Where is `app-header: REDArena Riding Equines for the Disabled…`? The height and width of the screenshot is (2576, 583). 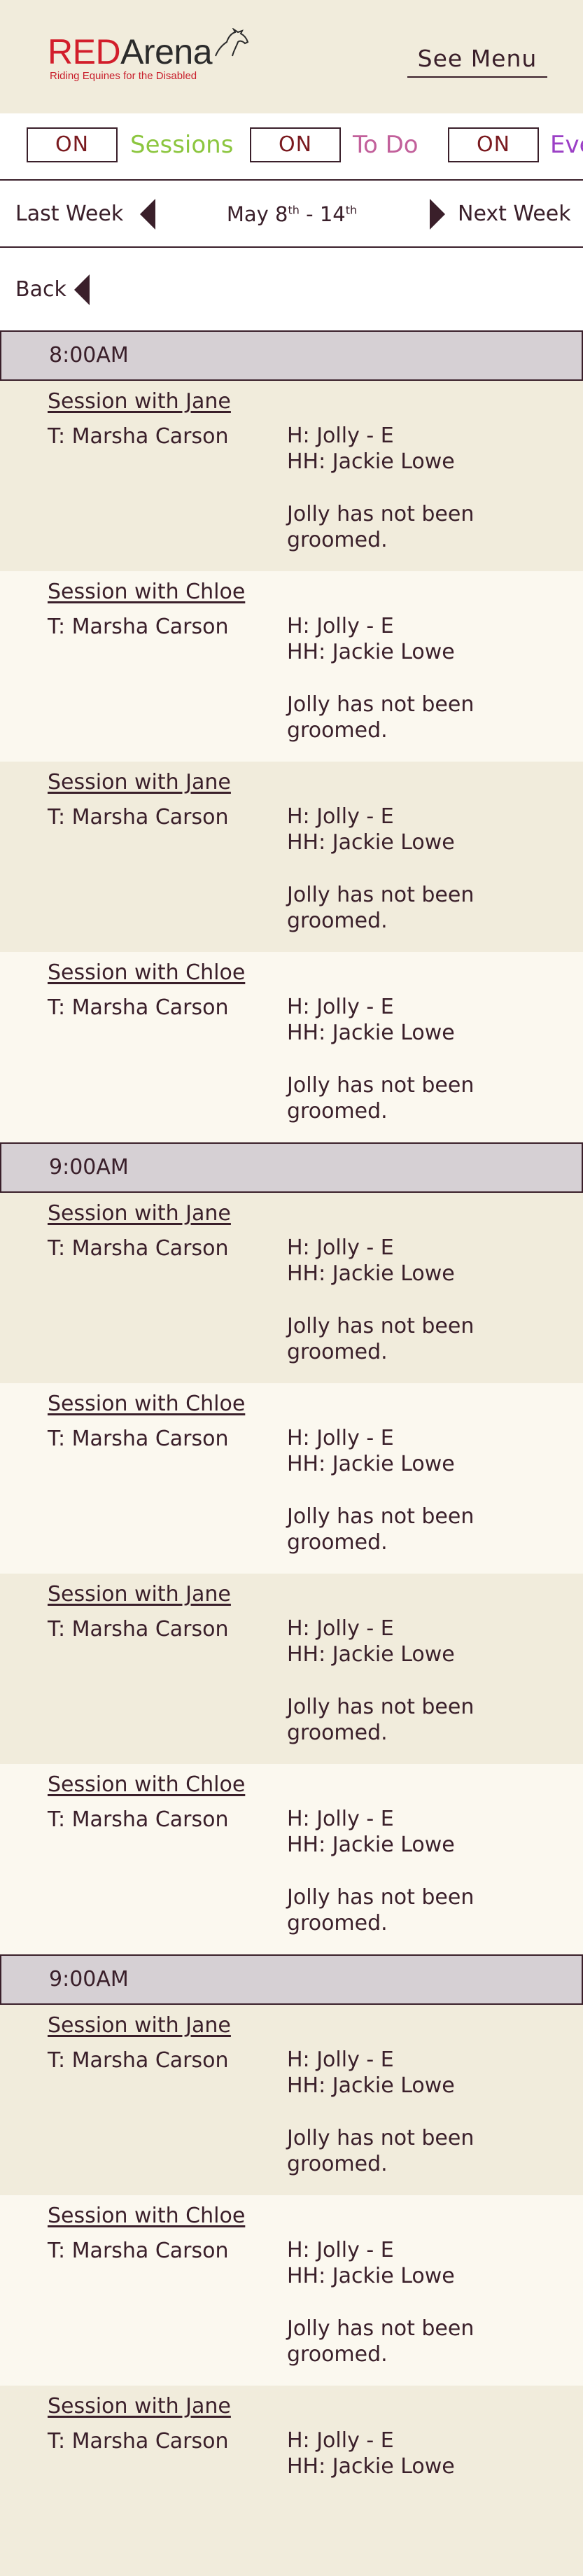 app-header: REDArena Riding Equines for the Disabled… is located at coordinates (291, 56).